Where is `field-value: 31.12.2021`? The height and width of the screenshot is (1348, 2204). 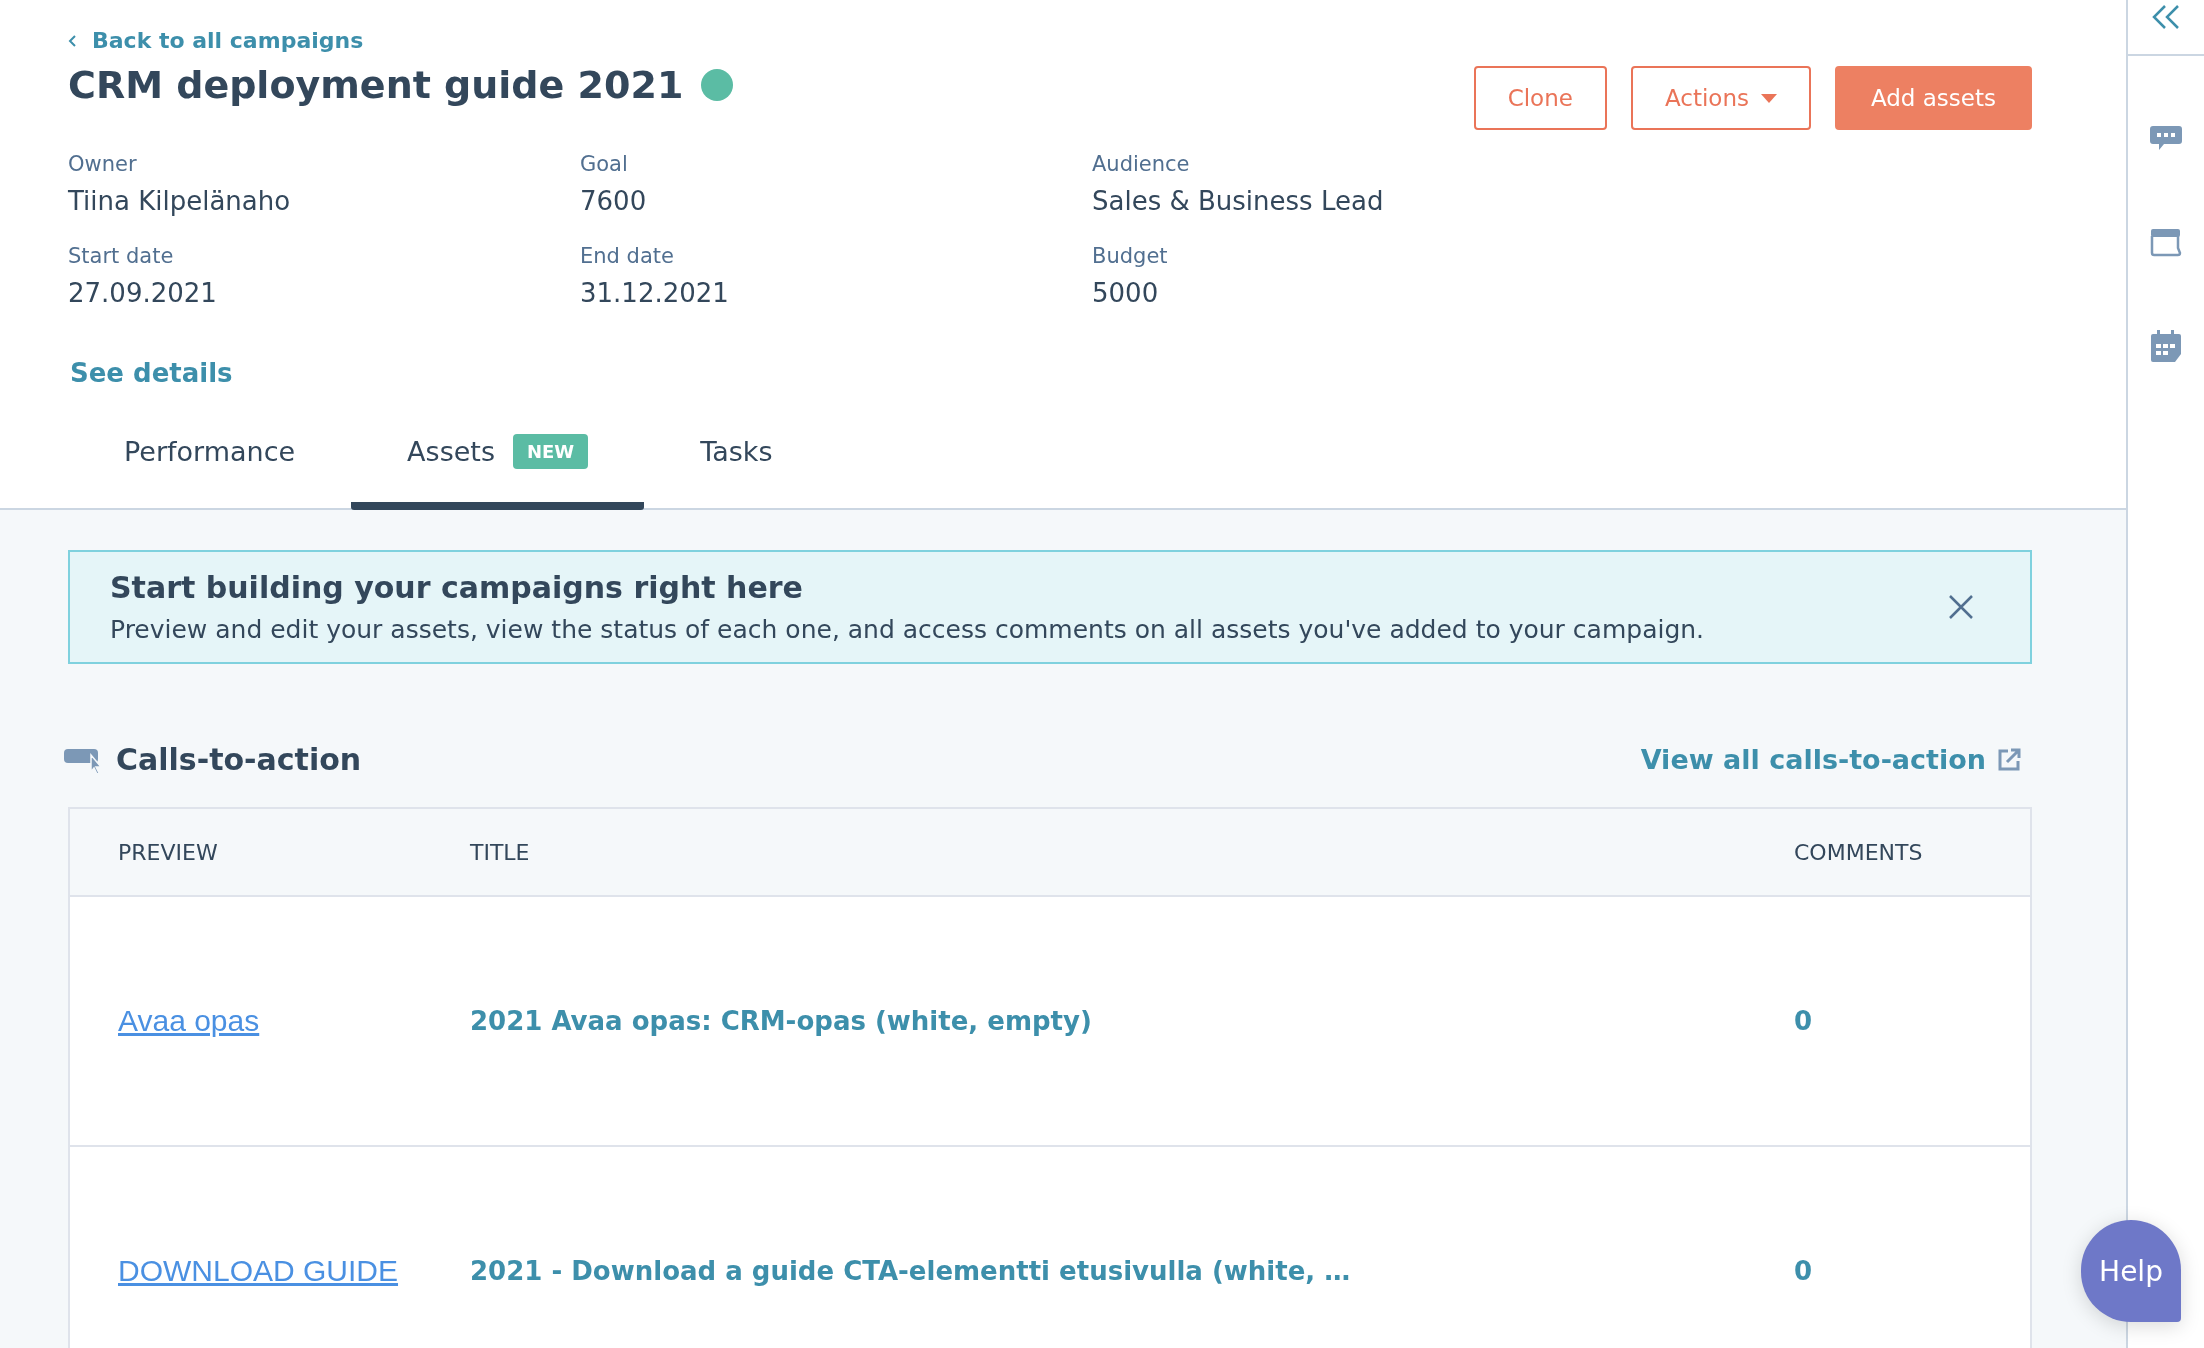
field-value: 31.12.2021 is located at coordinates (655, 293).